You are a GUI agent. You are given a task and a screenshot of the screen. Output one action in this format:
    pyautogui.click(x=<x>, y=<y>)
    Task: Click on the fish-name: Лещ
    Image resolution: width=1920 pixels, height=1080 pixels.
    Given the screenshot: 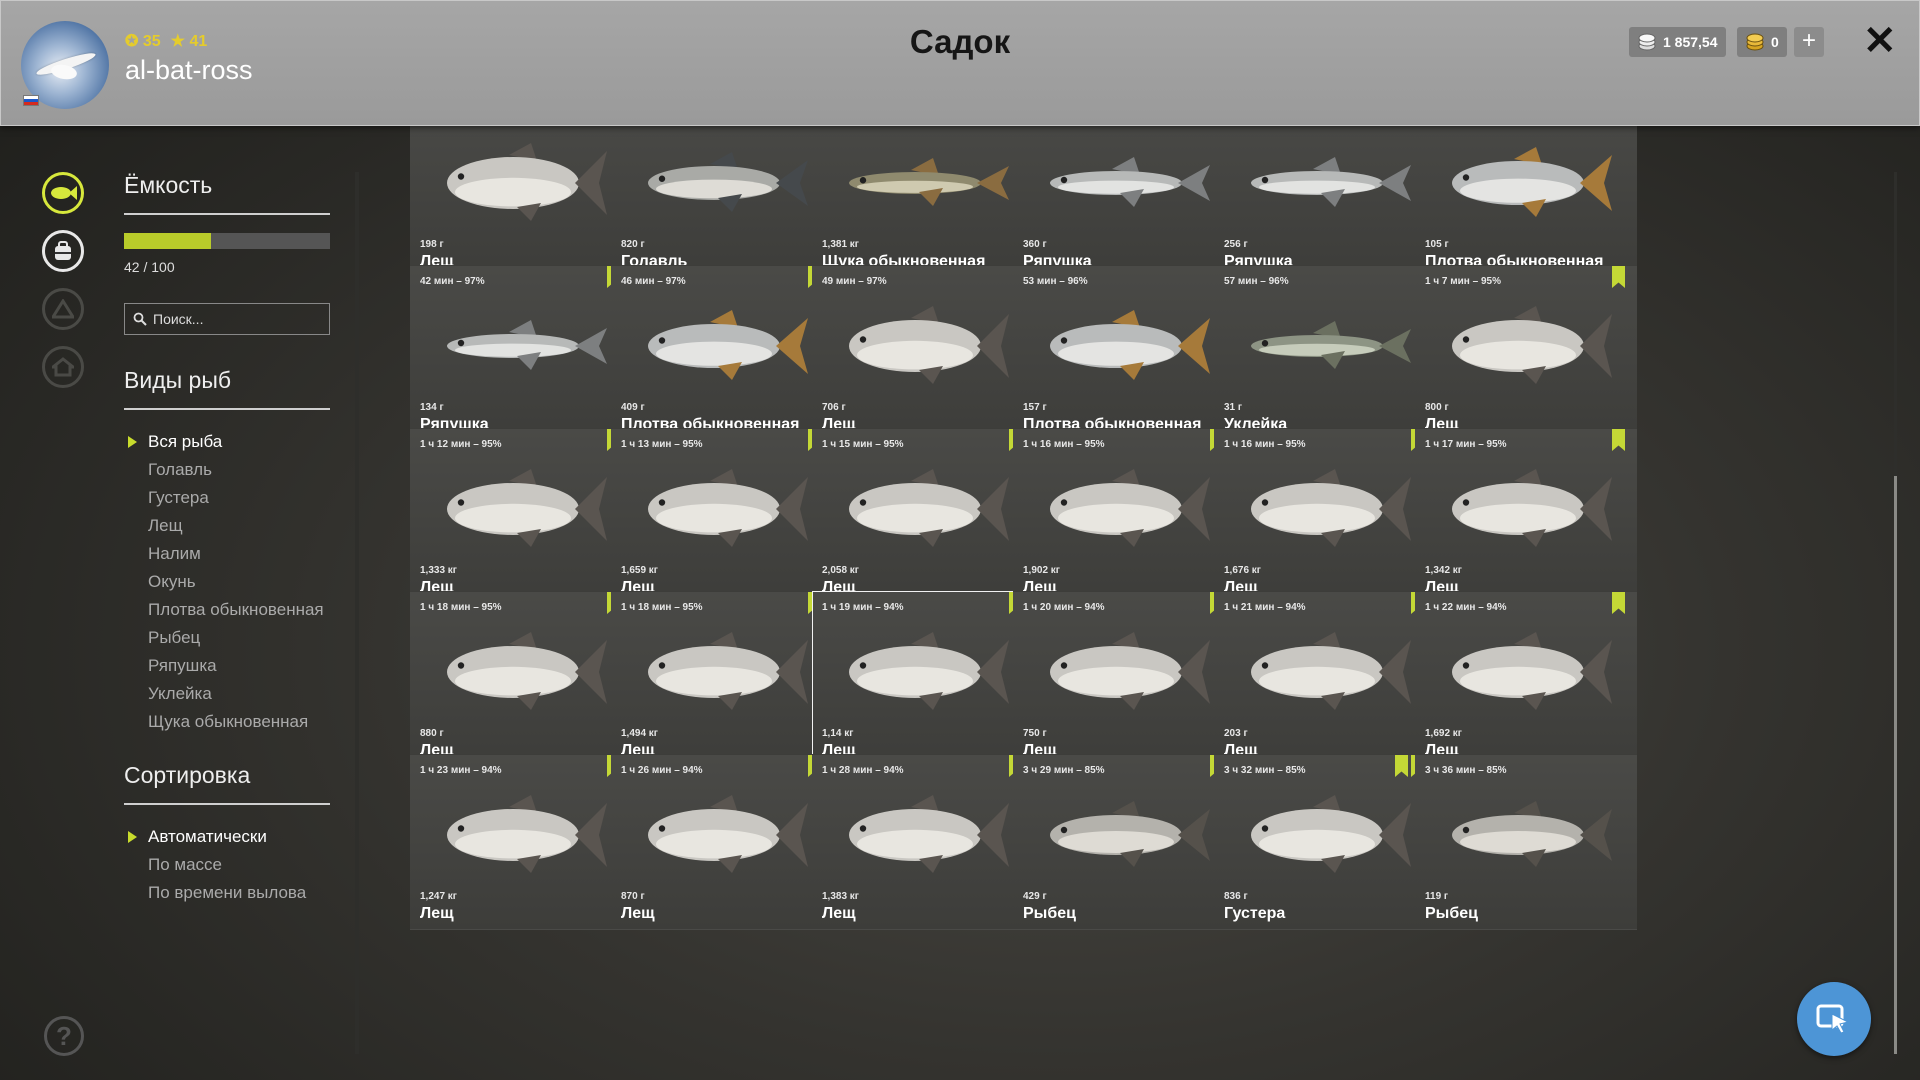 What is the action you would take?
    pyautogui.click(x=839, y=913)
    